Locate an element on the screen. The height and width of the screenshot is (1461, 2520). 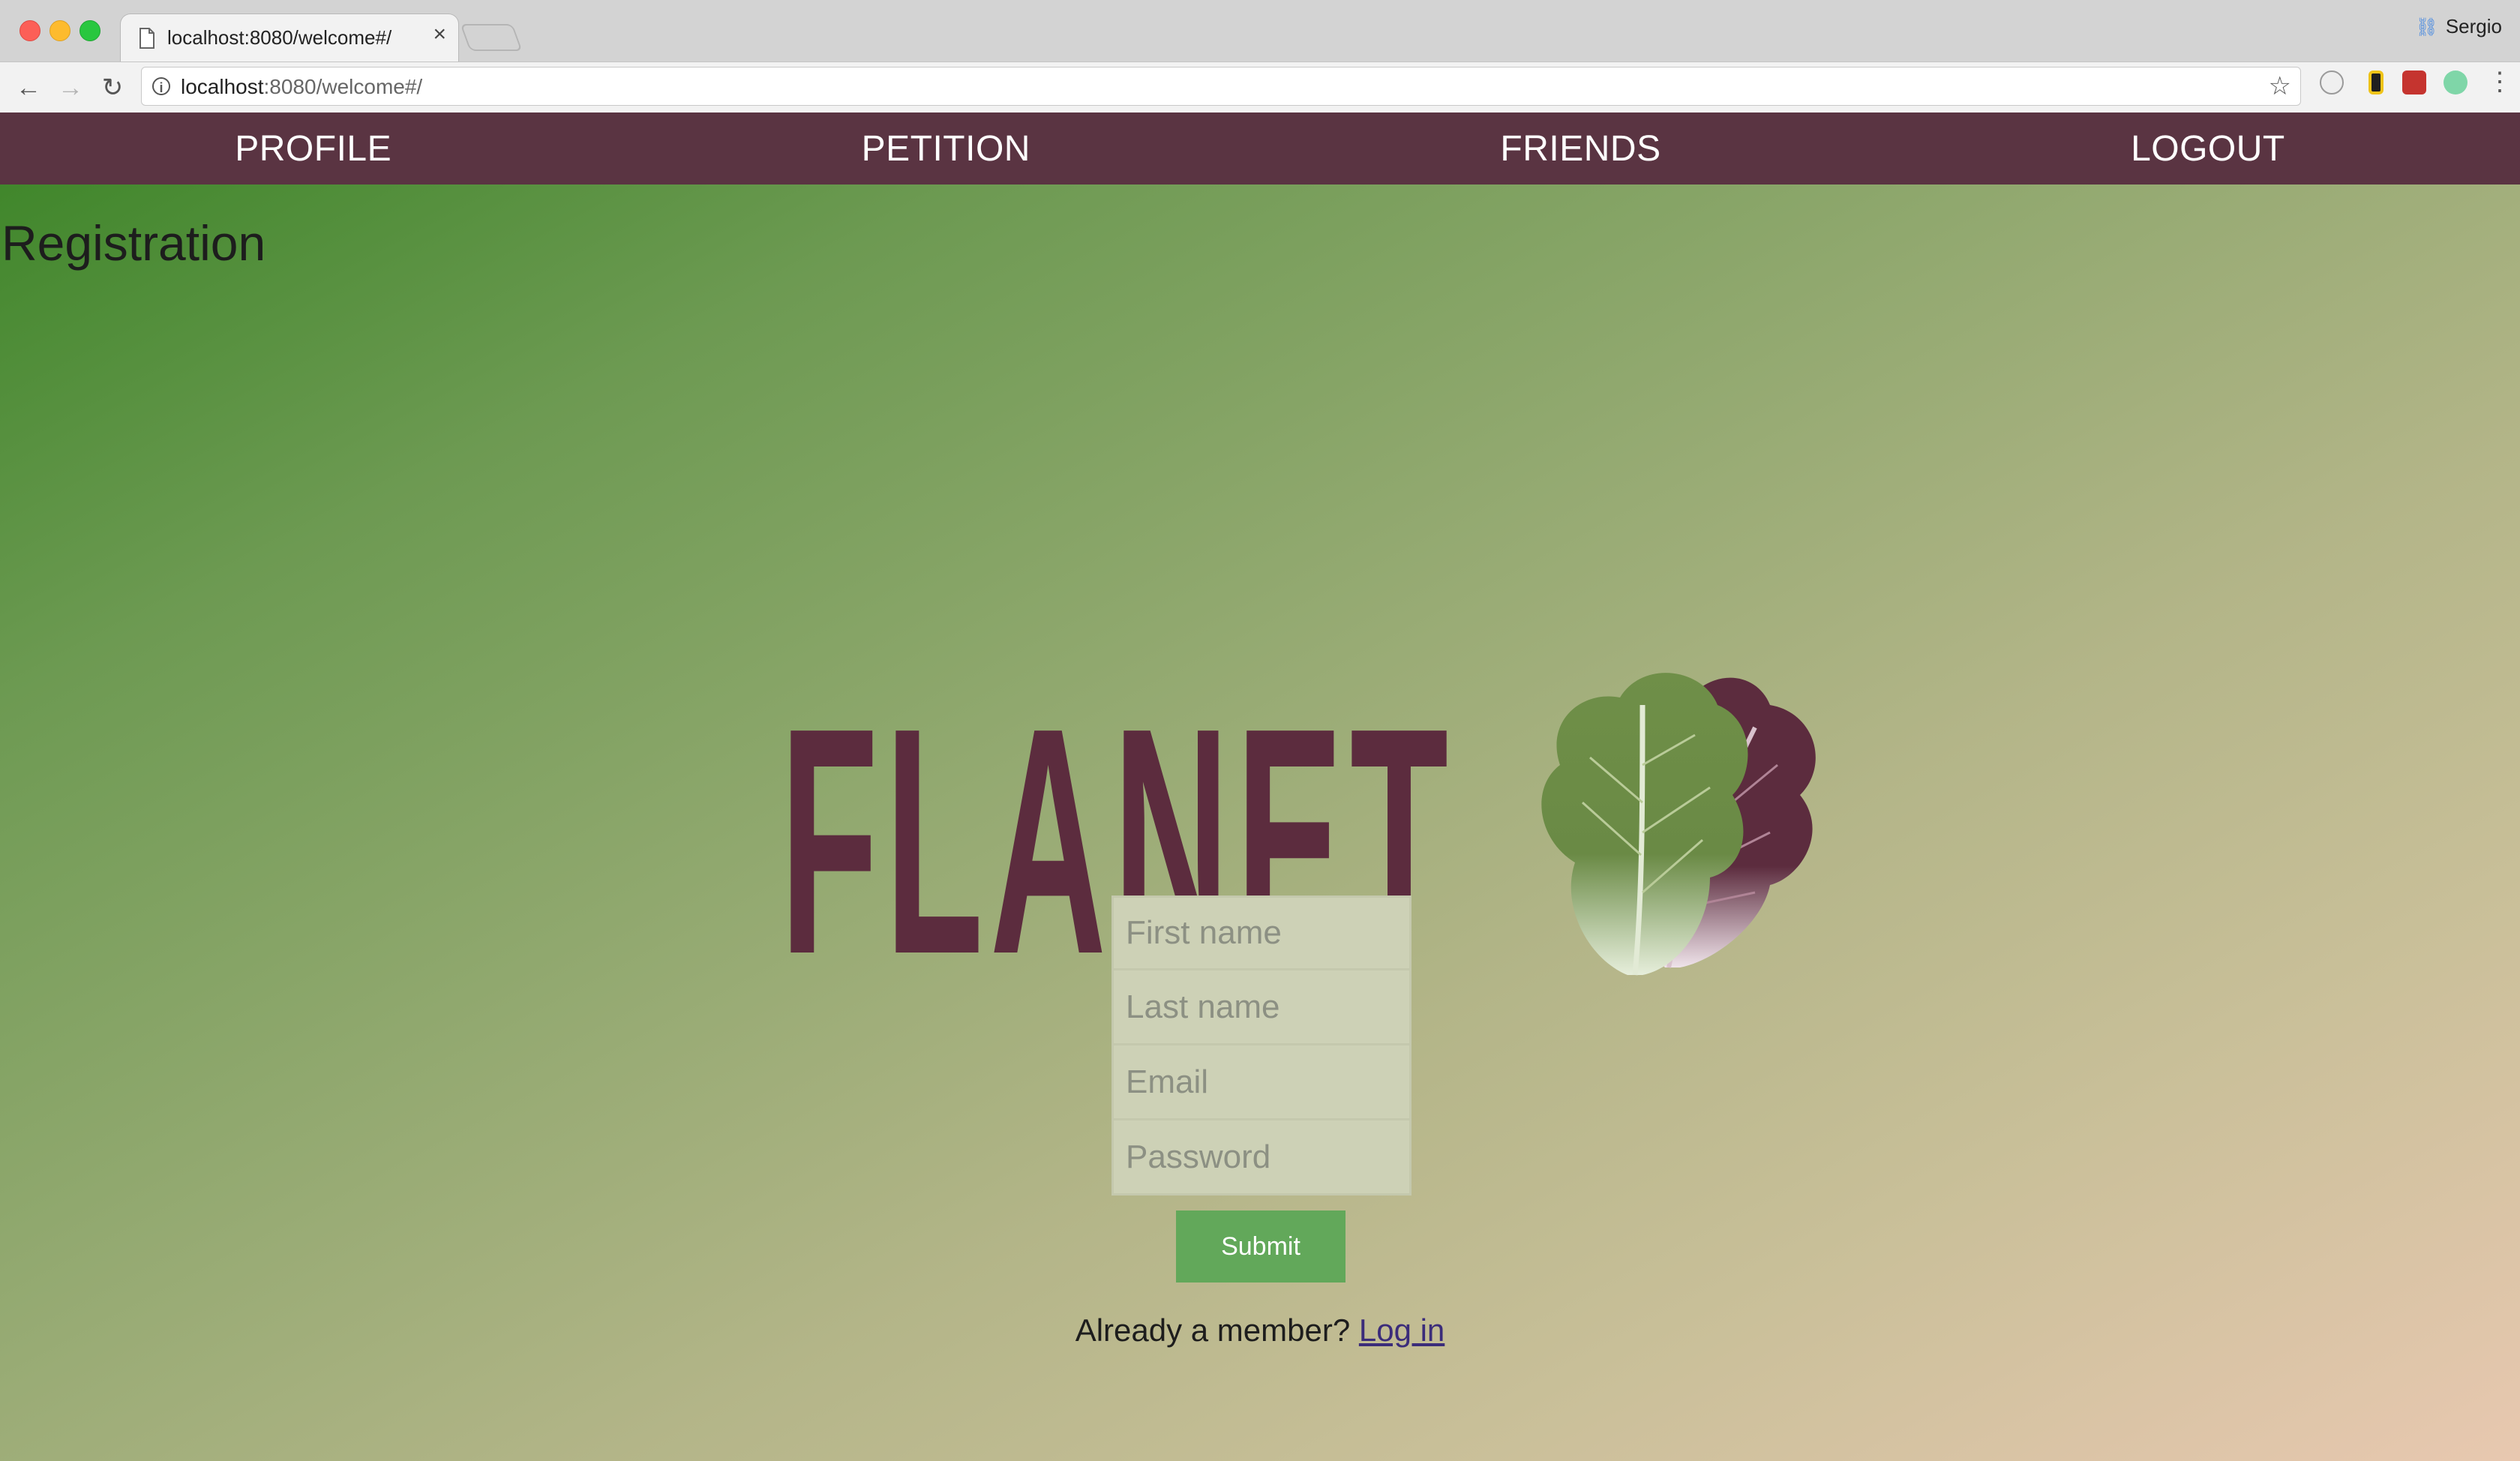
registration-form is located at coordinates (1262, 1046).